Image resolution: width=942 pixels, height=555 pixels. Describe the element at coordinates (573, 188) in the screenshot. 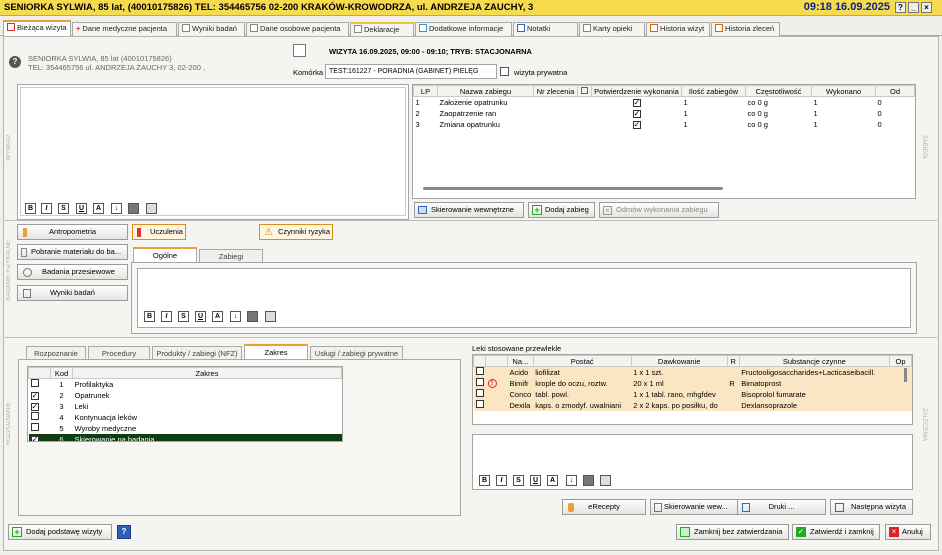

I see `horizontal-scrollbar` at that location.